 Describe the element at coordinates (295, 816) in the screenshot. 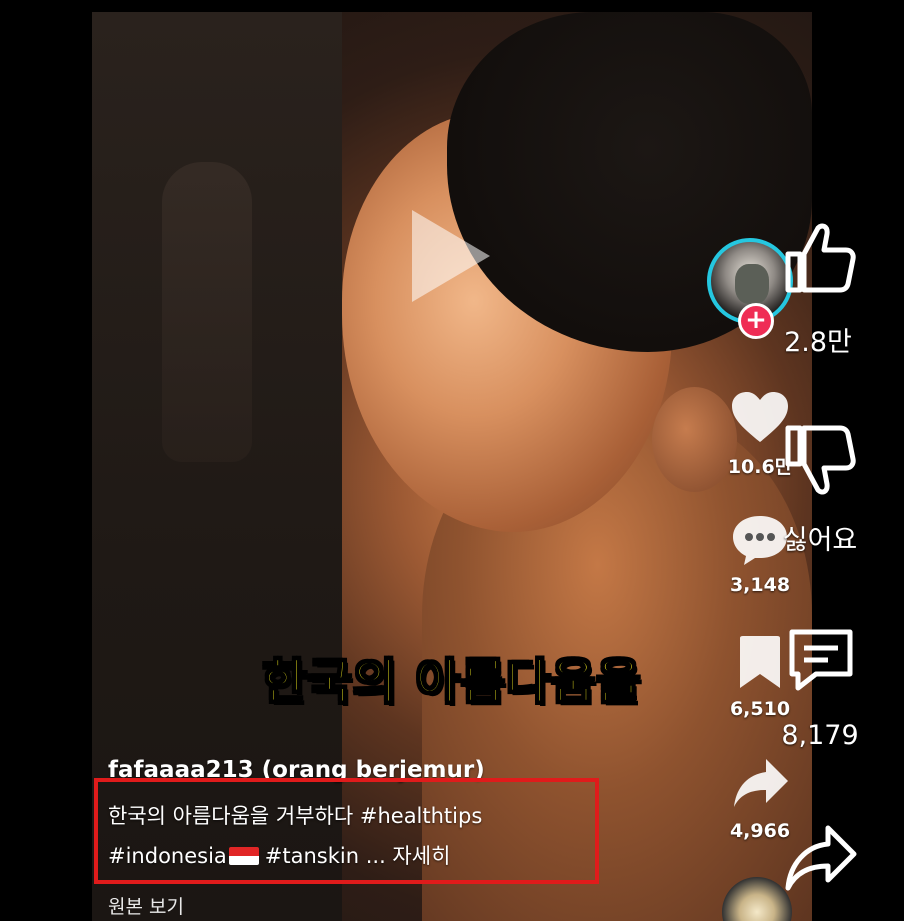

I see `caption-line-1: 한국의 아름다움을 거부하다 #healthtips` at that location.